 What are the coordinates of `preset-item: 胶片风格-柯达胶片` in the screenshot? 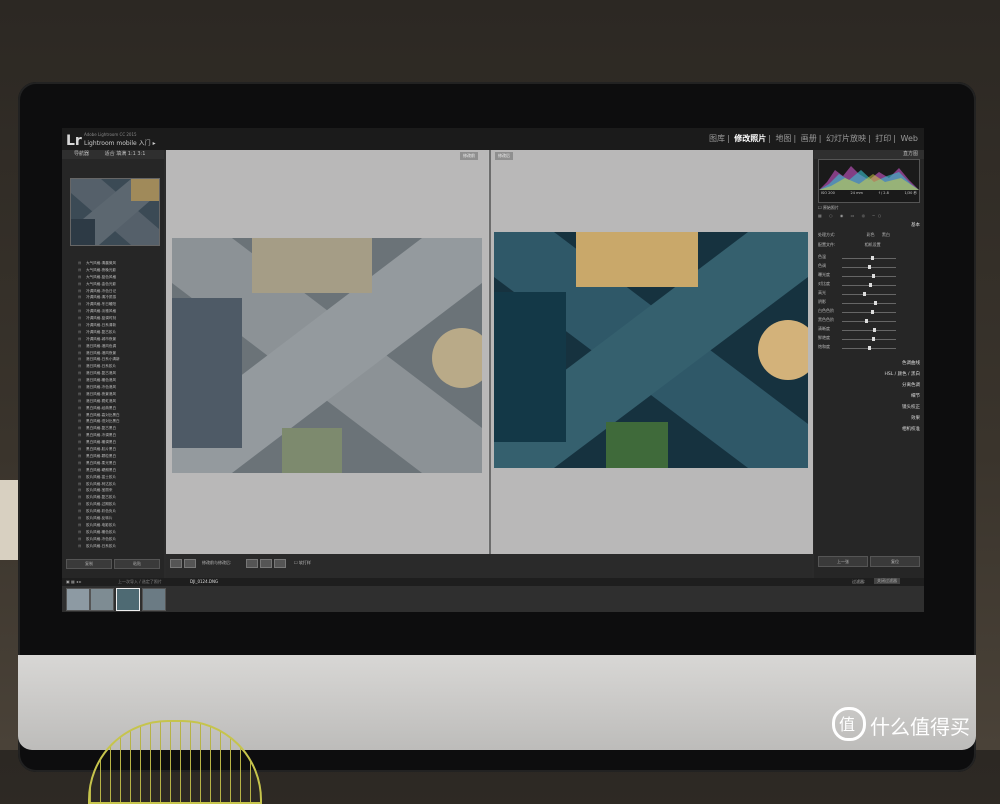 It's located at (115, 484).